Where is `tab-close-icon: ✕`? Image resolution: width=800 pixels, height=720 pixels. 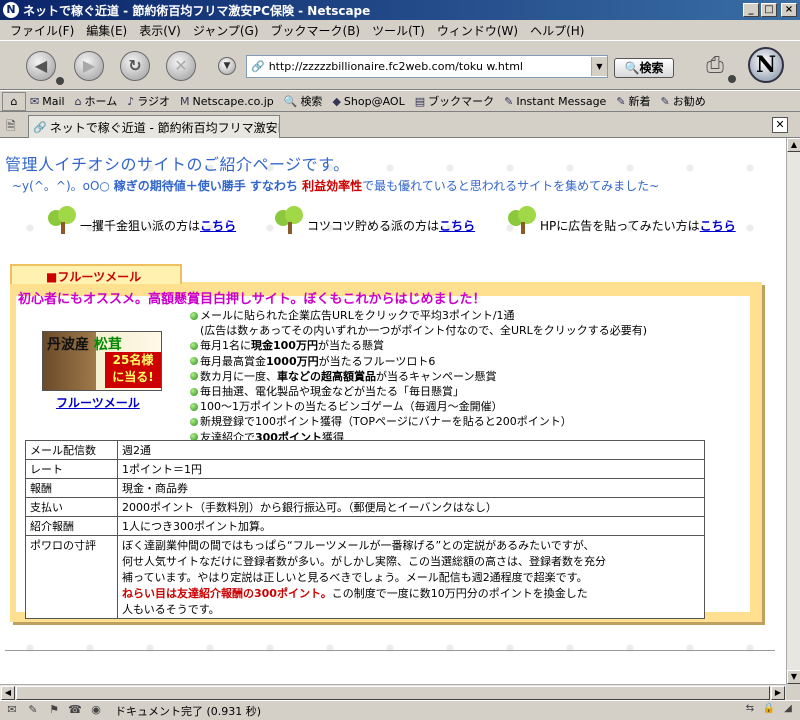 tab-close-icon: ✕ is located at coordinates (780, 125).